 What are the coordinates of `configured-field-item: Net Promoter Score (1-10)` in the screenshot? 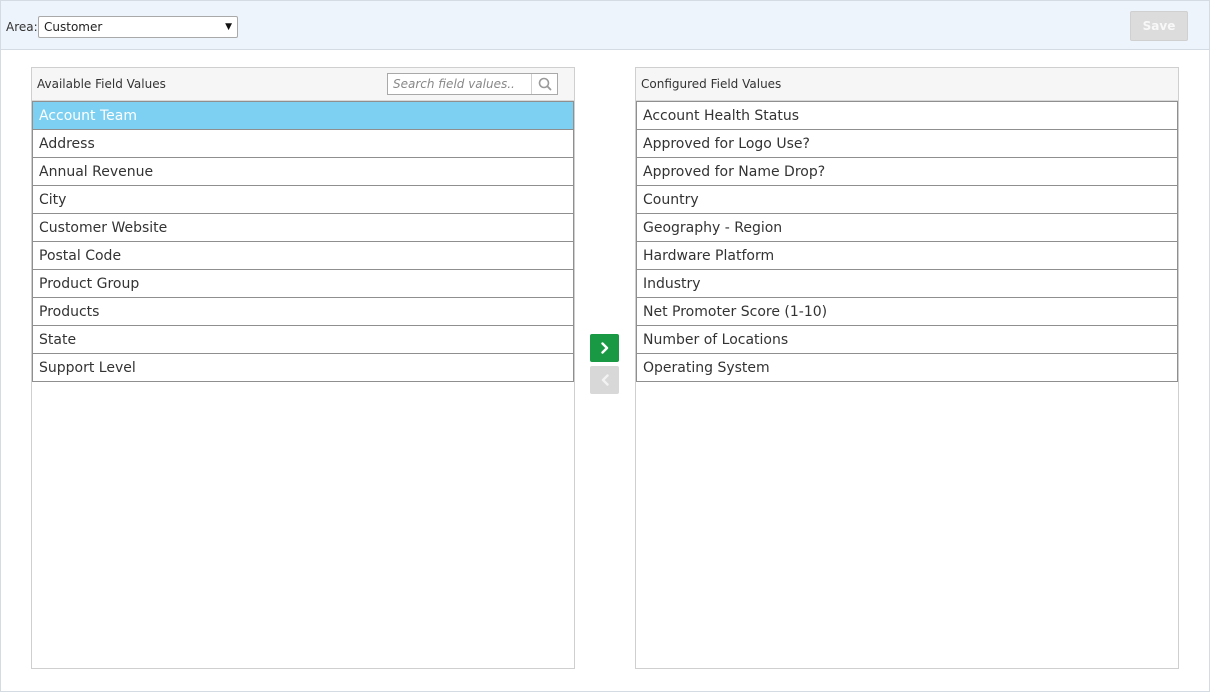 It's located at (907, 311).